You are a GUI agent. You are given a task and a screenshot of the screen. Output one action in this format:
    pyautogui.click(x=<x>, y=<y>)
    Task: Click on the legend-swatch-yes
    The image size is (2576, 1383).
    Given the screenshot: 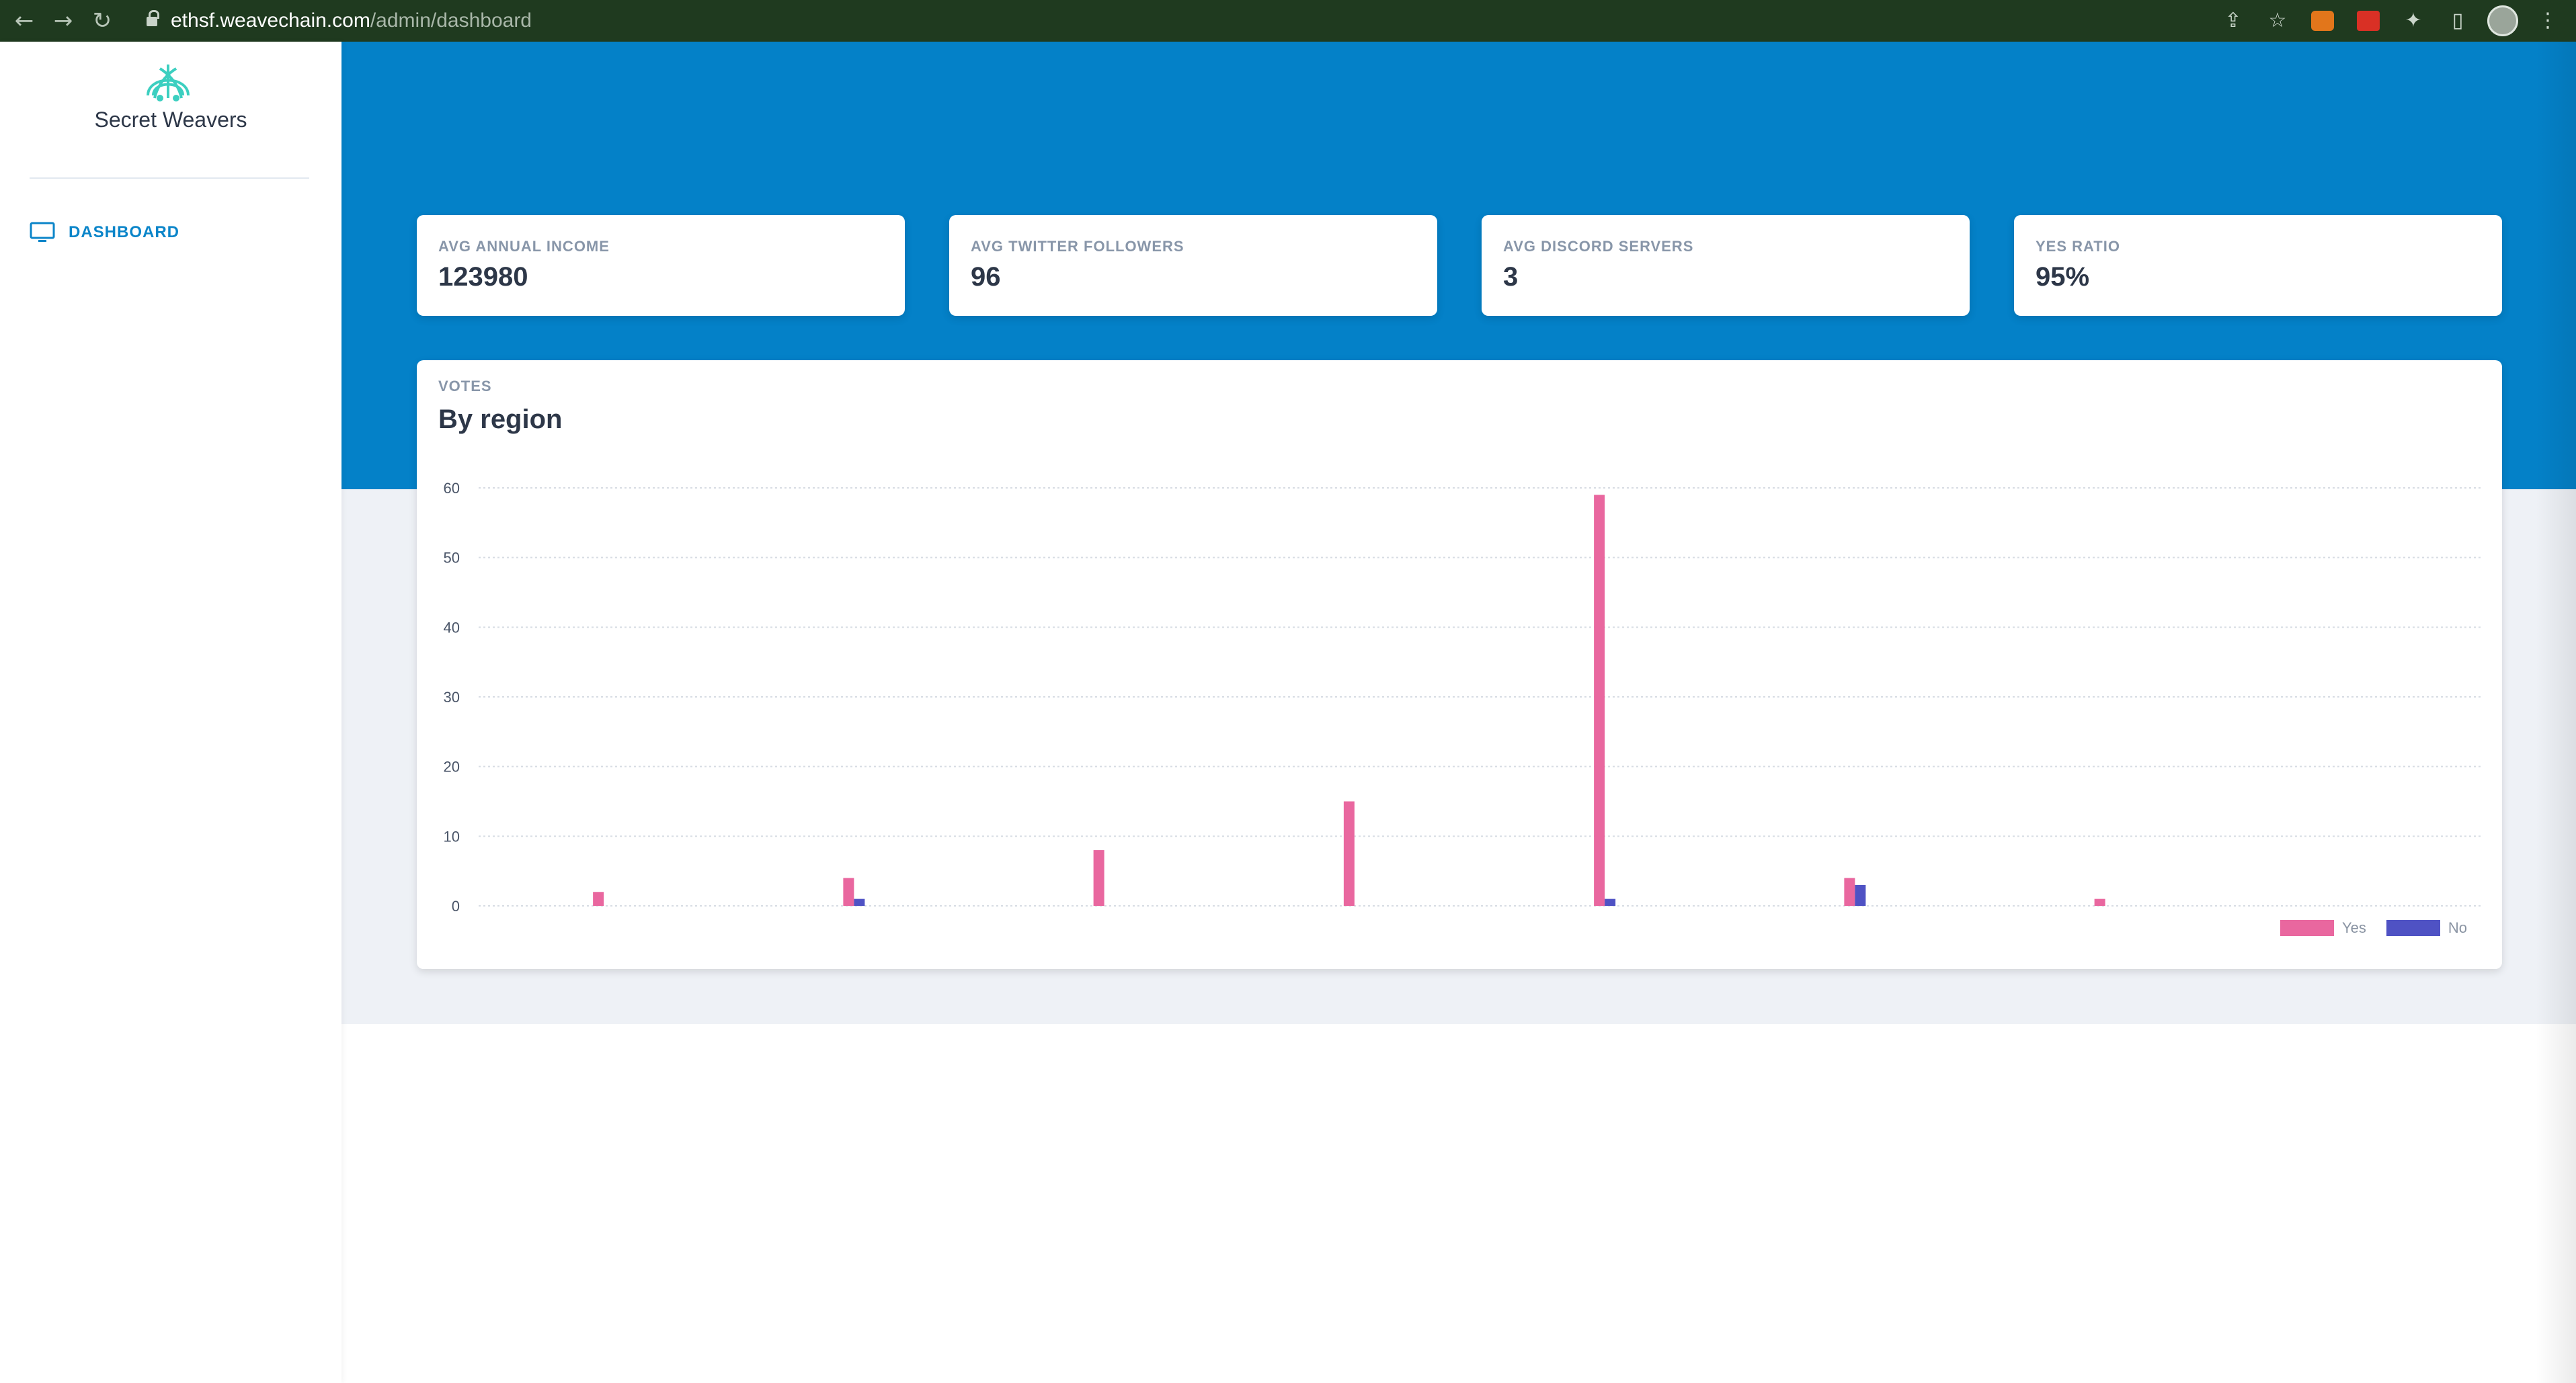 What is the action you would take?
    pyautogui.click(x=2307, y=928)
    